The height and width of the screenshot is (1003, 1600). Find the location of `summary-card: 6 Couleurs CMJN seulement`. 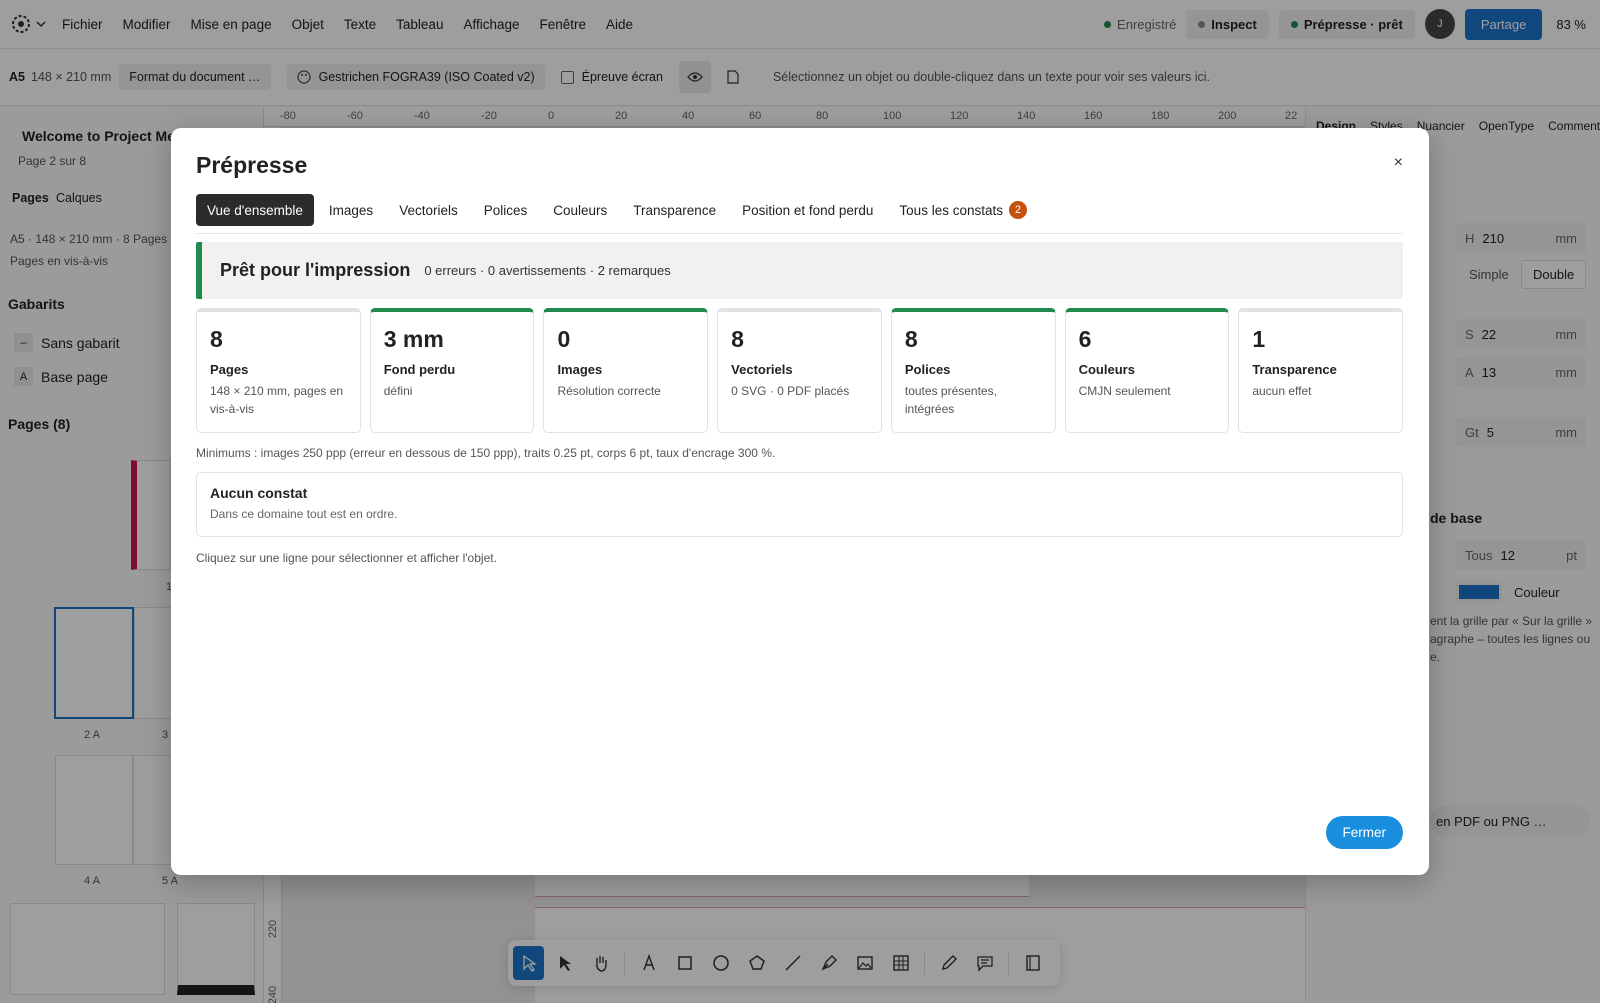

summary-card: 6 Couleurs CMJN seulement is located at coordinates (1147, 370).